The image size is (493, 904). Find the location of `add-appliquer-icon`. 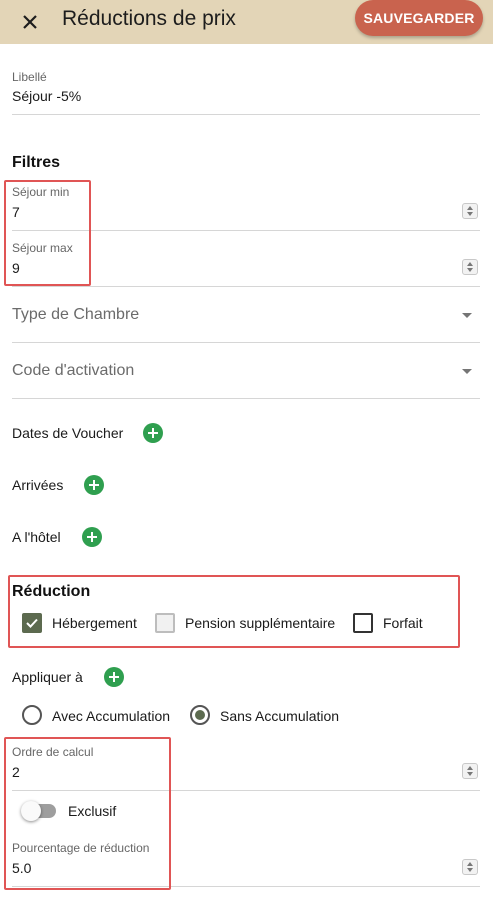

add-appliquer-icon is located at coordinates (114, 677).